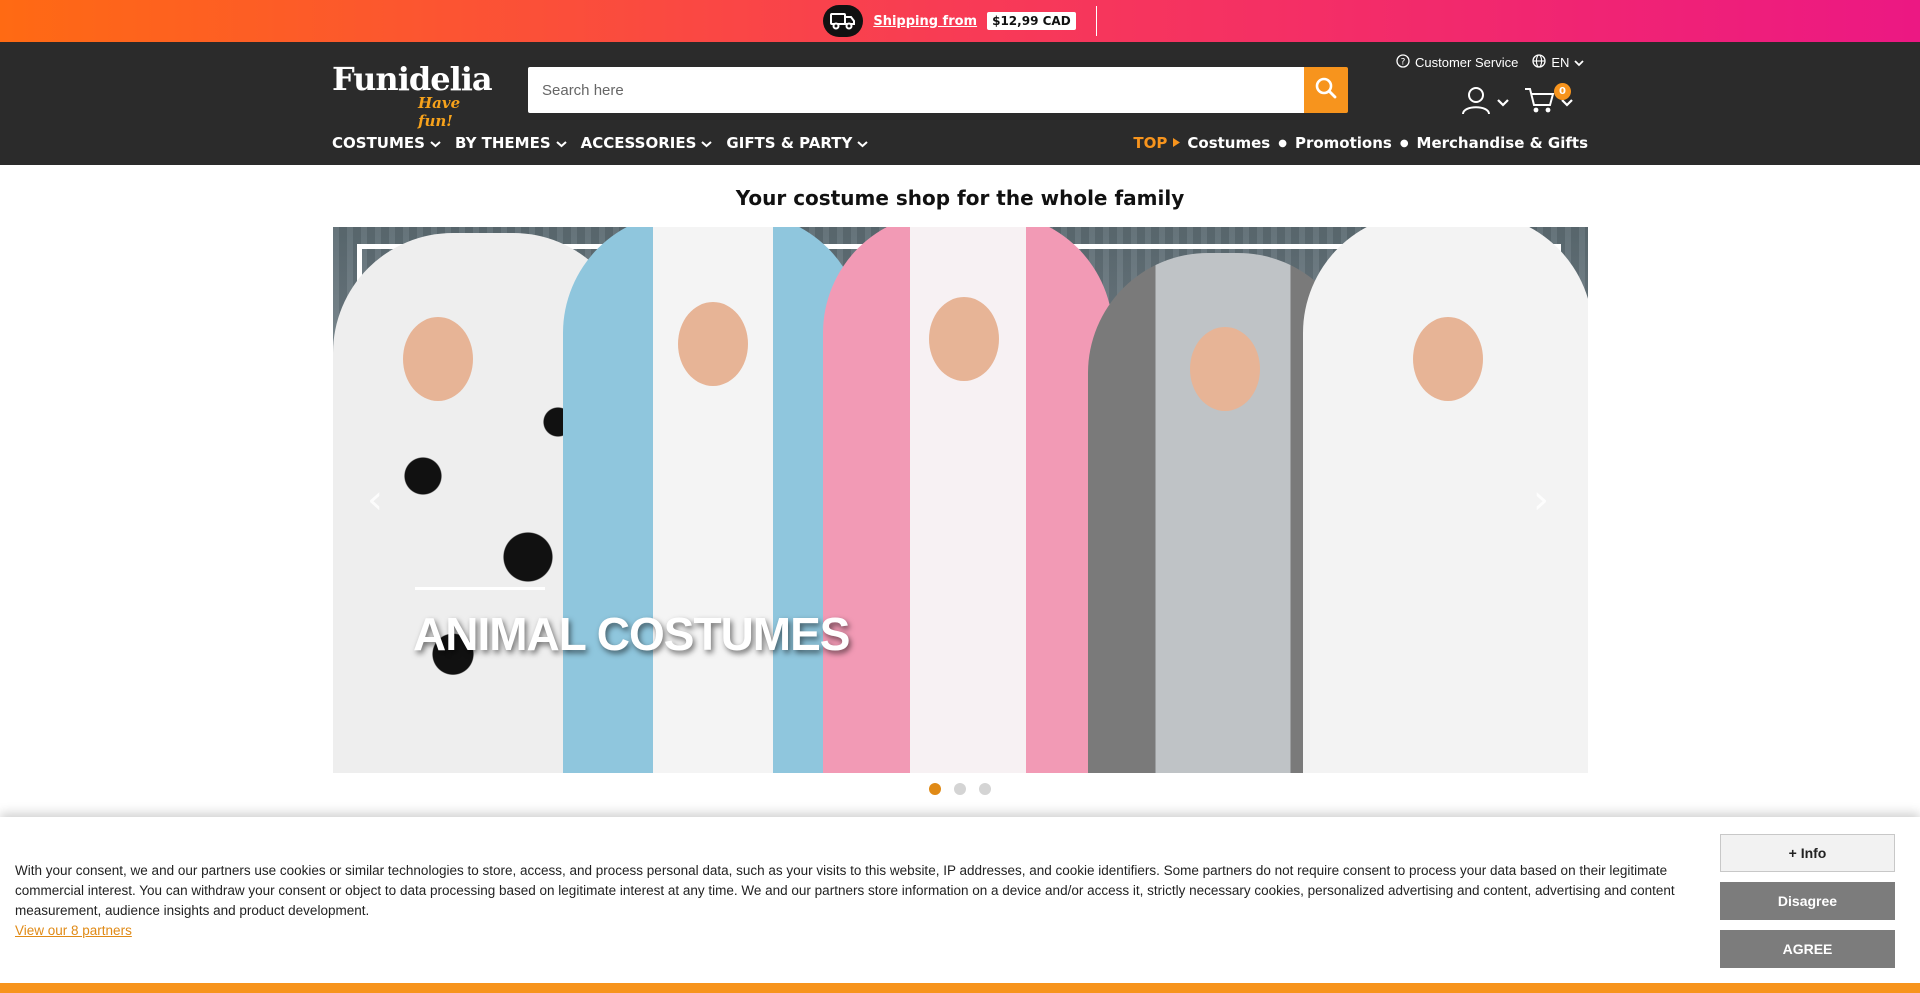 The height and width of the screenshot is (993, 1920). Describe the element at coordinates (1150, 143) in the screenshot. I see `top-label-text: TOP` at that location.